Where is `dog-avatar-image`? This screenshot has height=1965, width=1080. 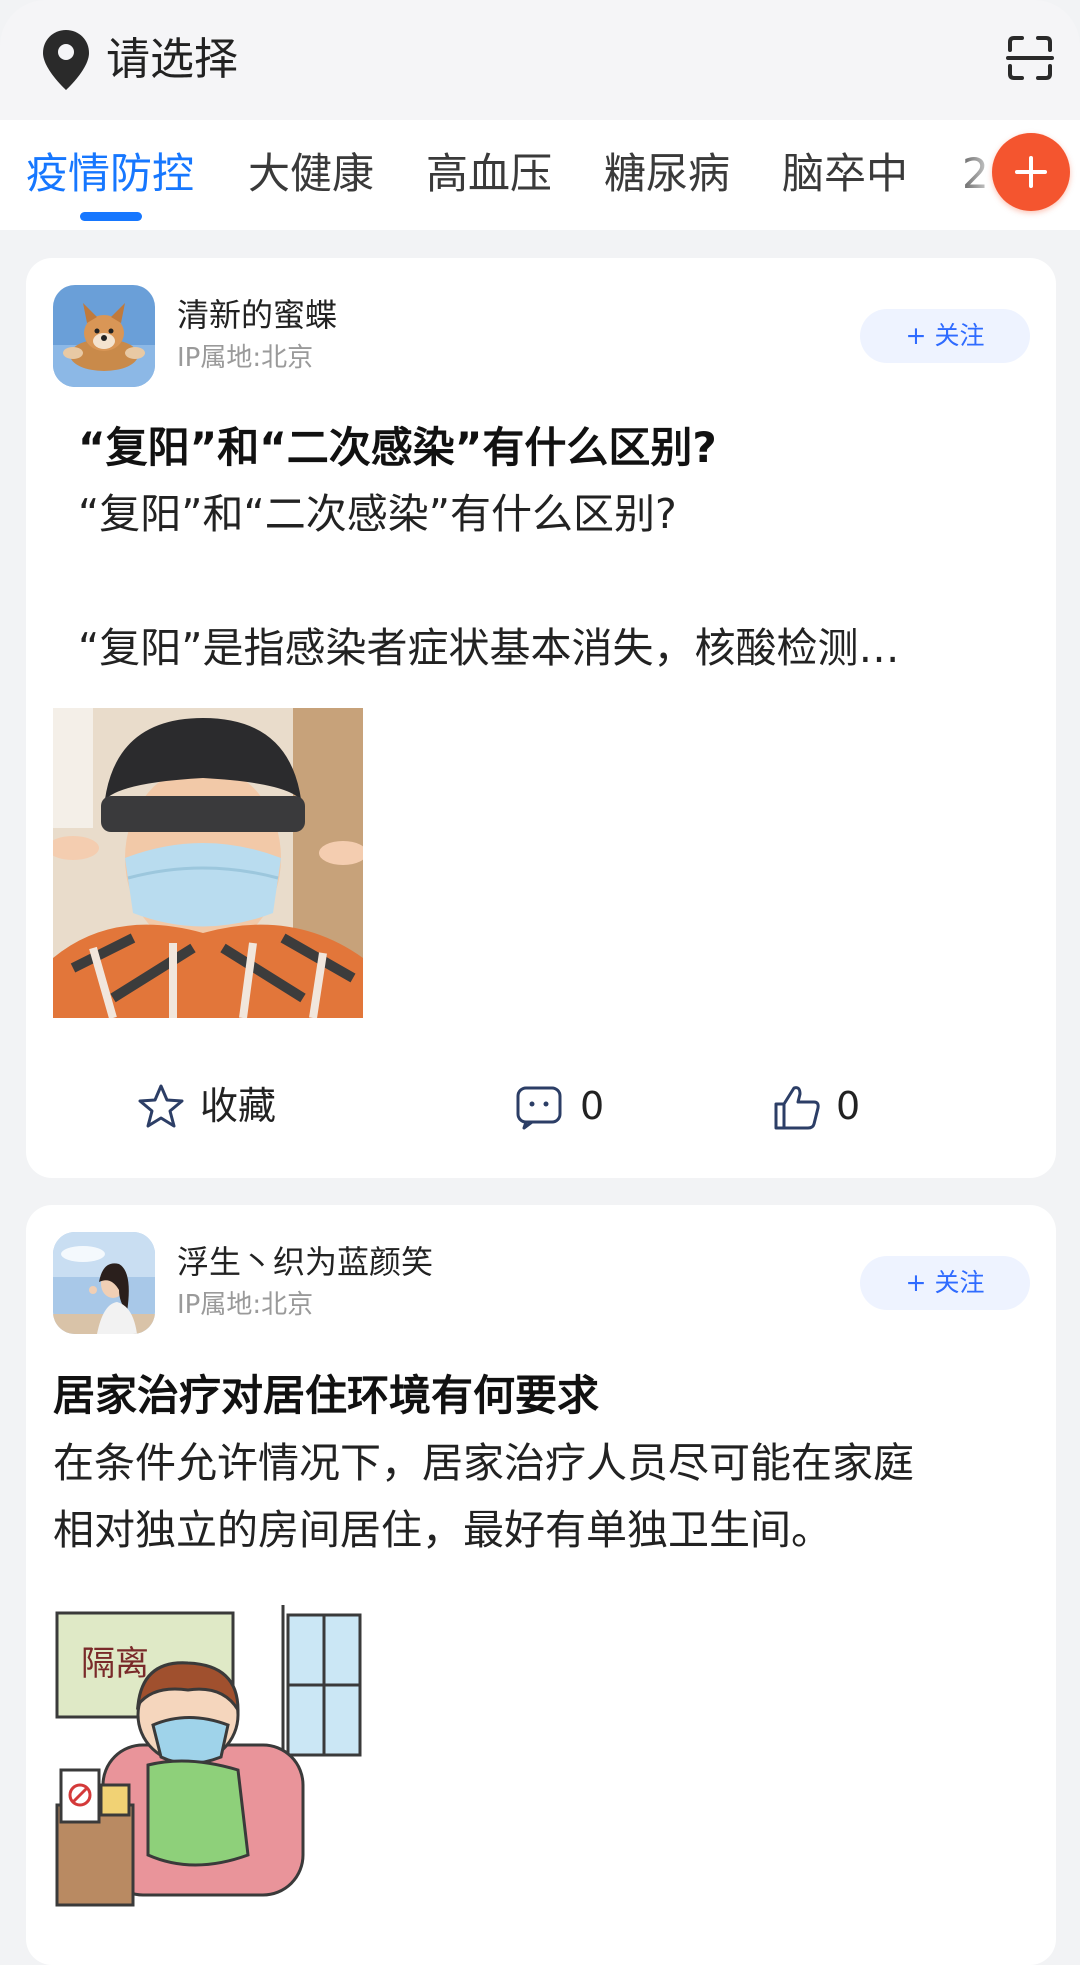 dog-avatar-image is located at coordinates (104, 336).